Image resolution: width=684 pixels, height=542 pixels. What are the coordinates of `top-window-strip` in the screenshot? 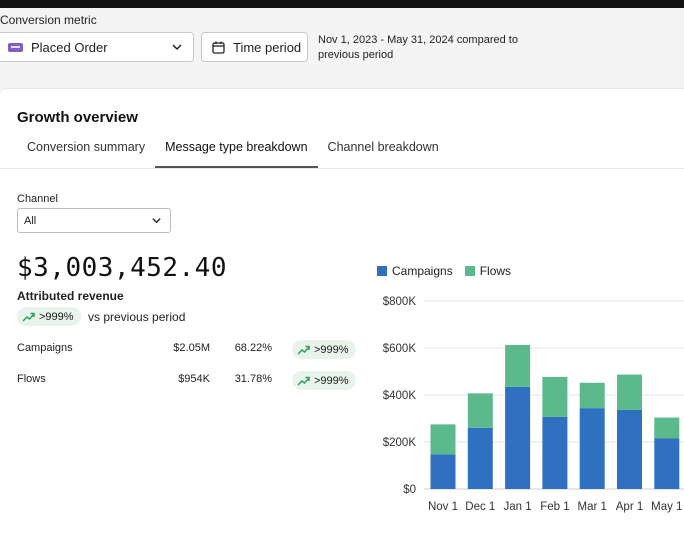 It's located at (342, 4).